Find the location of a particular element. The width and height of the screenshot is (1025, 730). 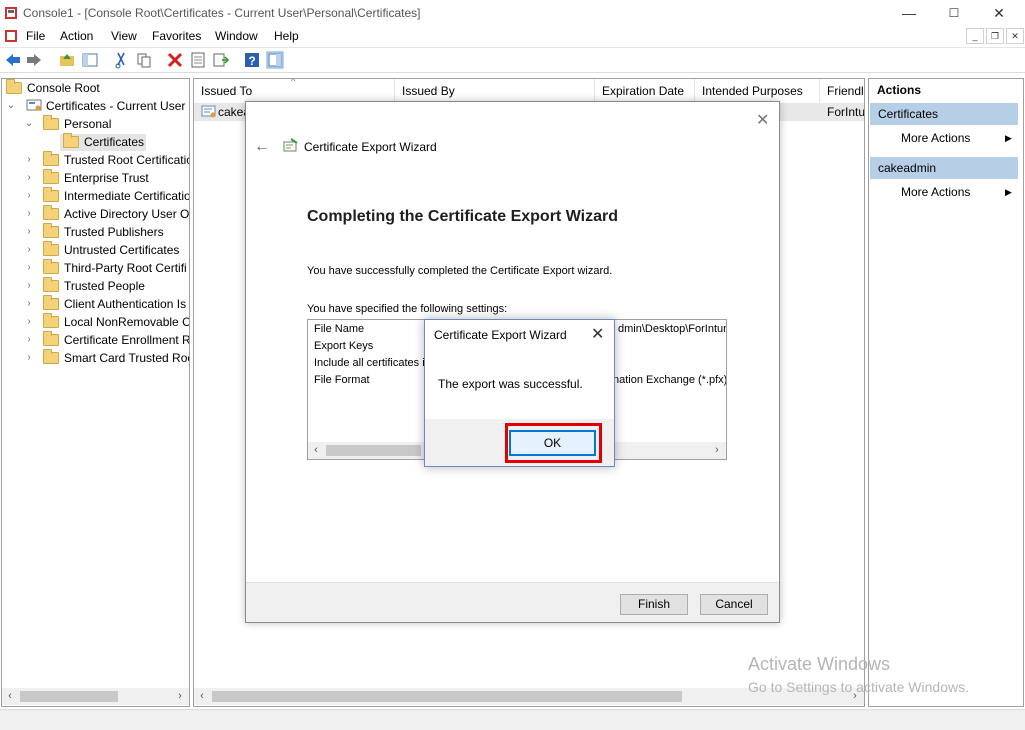

setting-name: File Format is located at coordinates (342, 380).